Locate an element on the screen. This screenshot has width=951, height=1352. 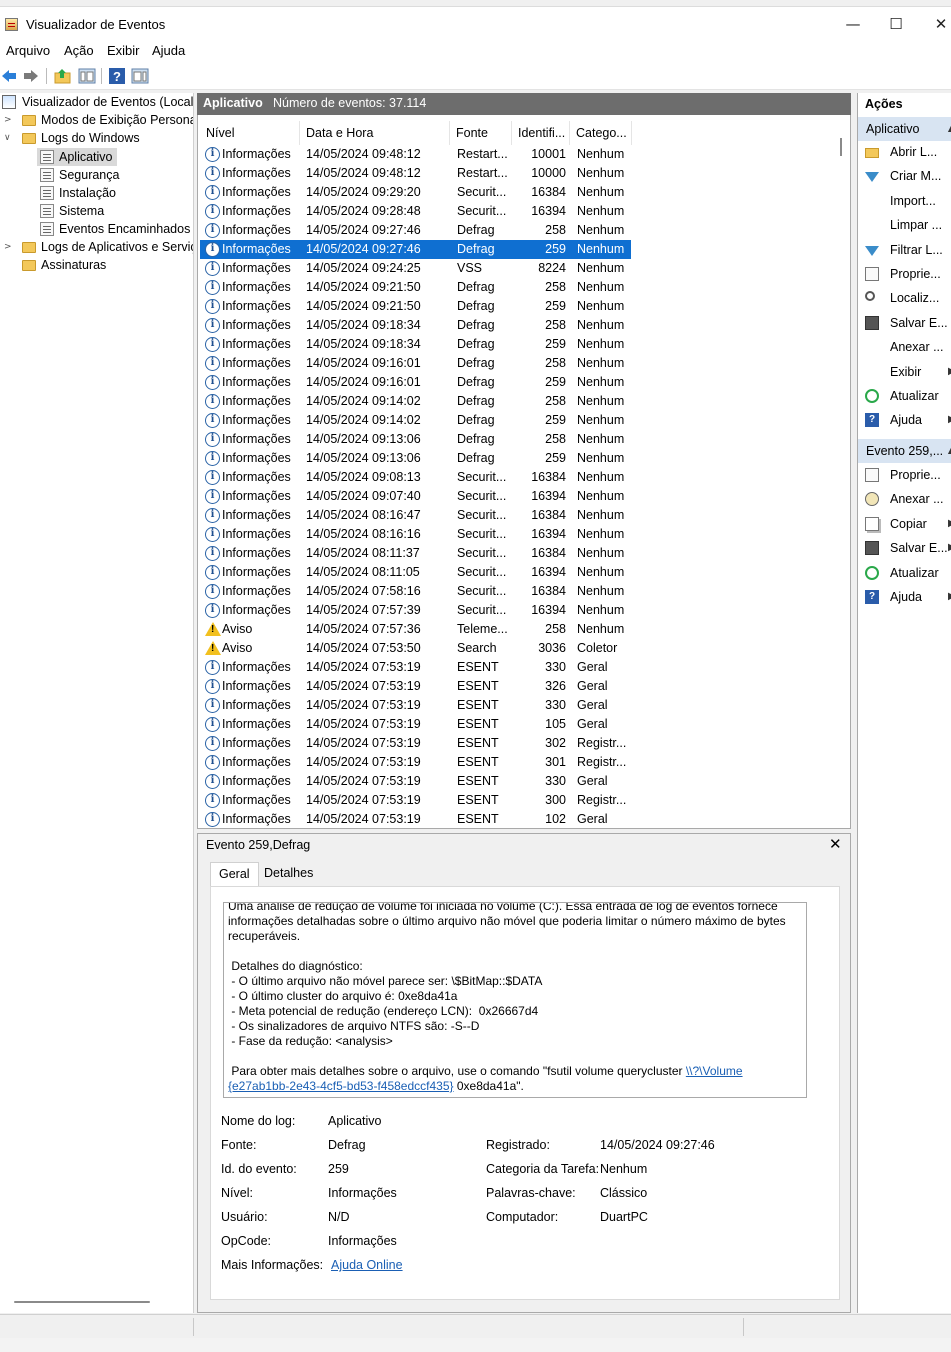
back-arrow-icon is located at coordinates (9, 76).